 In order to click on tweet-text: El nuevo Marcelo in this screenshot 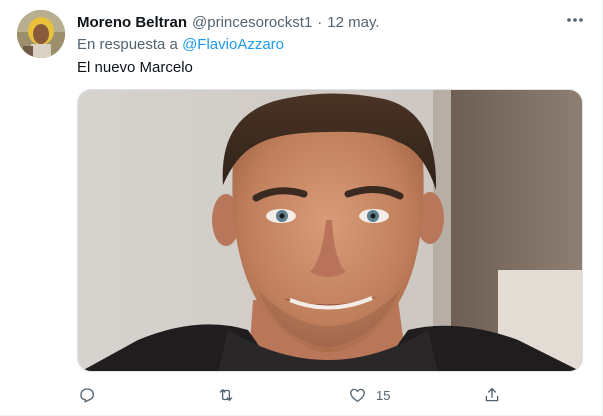, I will do `click(135, 67)`.